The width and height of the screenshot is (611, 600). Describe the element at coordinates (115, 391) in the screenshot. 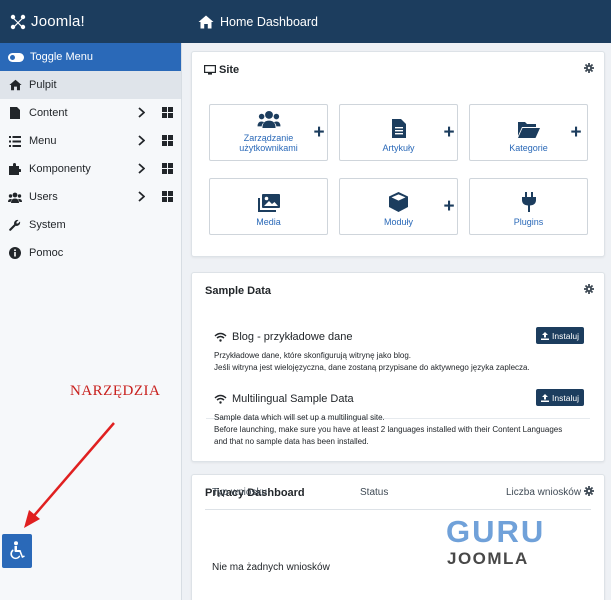

I see `annotation-label: NARZĘDZIA` at that location.